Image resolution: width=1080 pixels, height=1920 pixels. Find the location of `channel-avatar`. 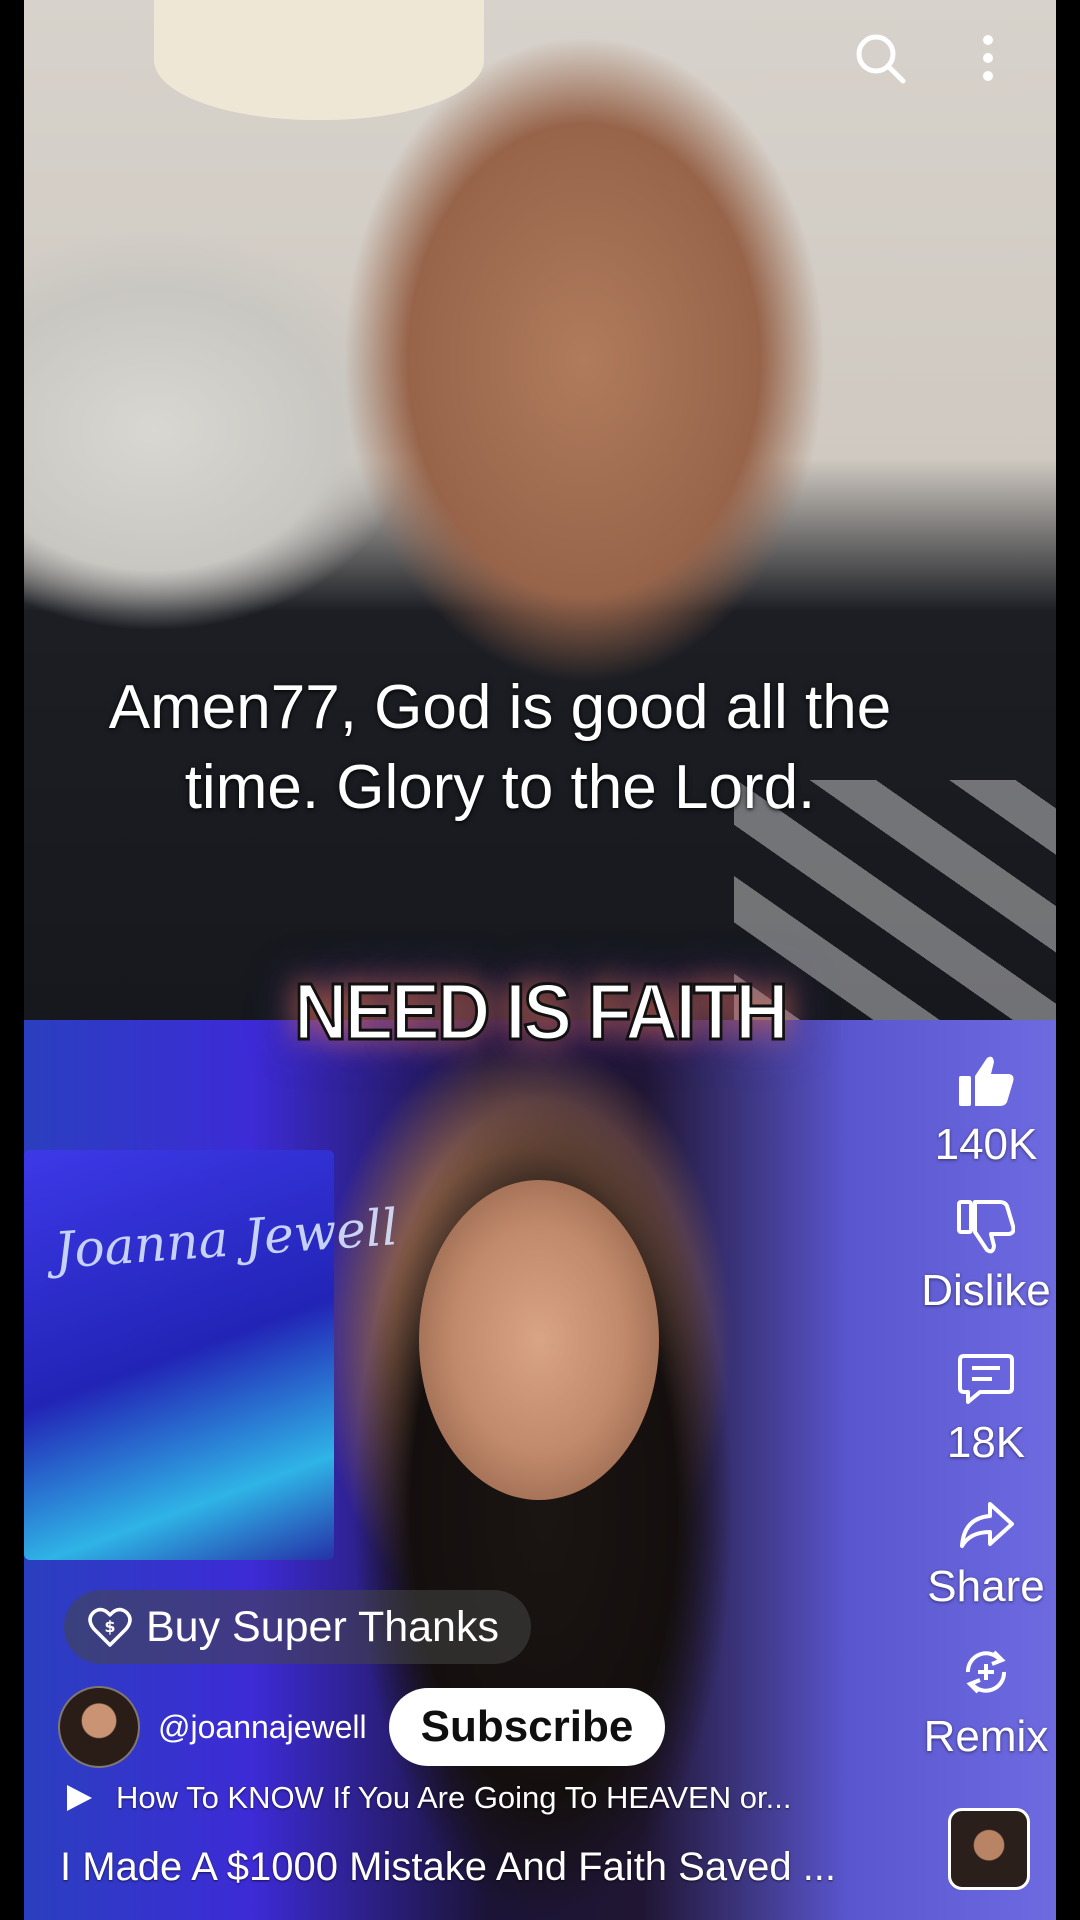

channel-avatar is located at coordinates (99, 1727).